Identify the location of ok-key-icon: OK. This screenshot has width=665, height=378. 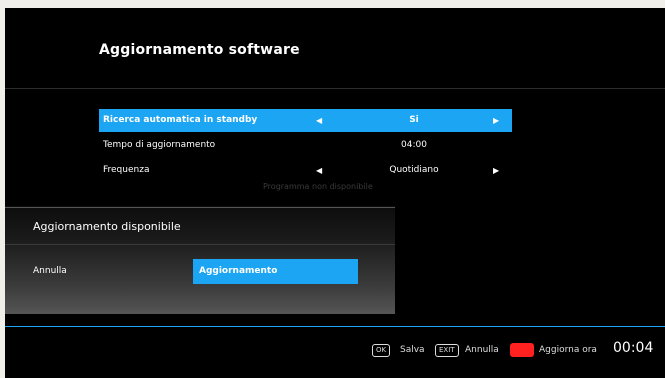
(381, 350).